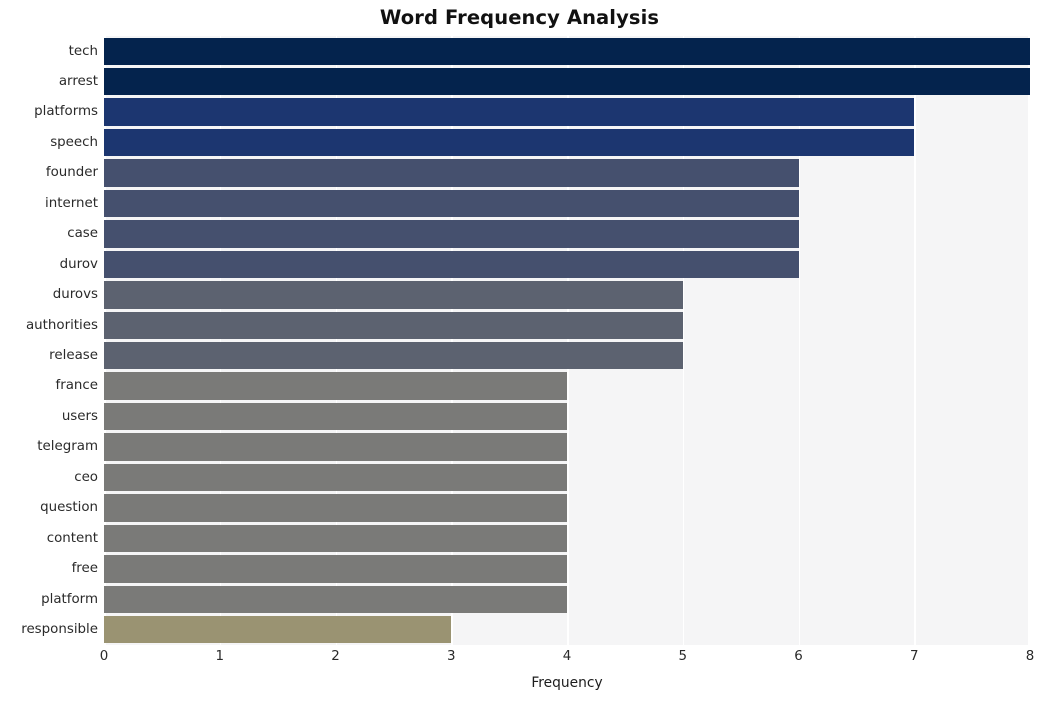  Describe the element at coordinates (82, 234) in the screenshot. I see `y-tick-label-case: case` at that location.